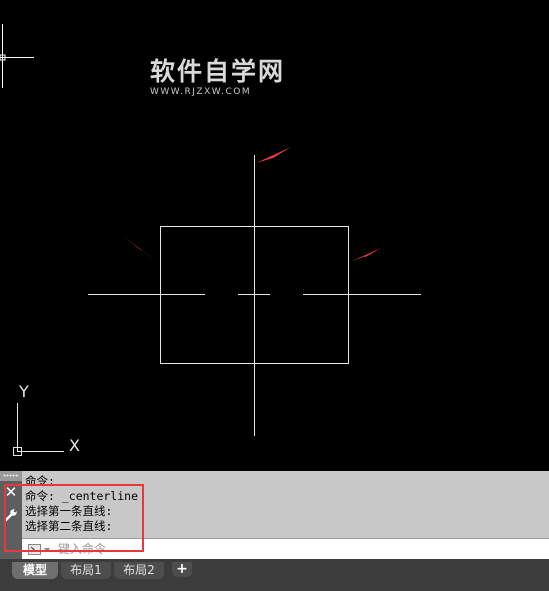 The image size is (549, 591). What do you see at coordinates (69, 526) in the screenshot?
I see `command-history-line: 选择第二条直线:` at bounding box center [69, 526].